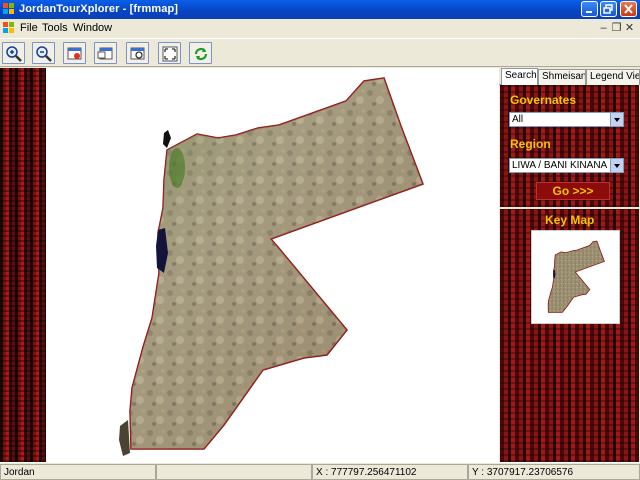 The width and height of the screenshot is (640, 480). I want to click on key-map-image, so click(576, 276).